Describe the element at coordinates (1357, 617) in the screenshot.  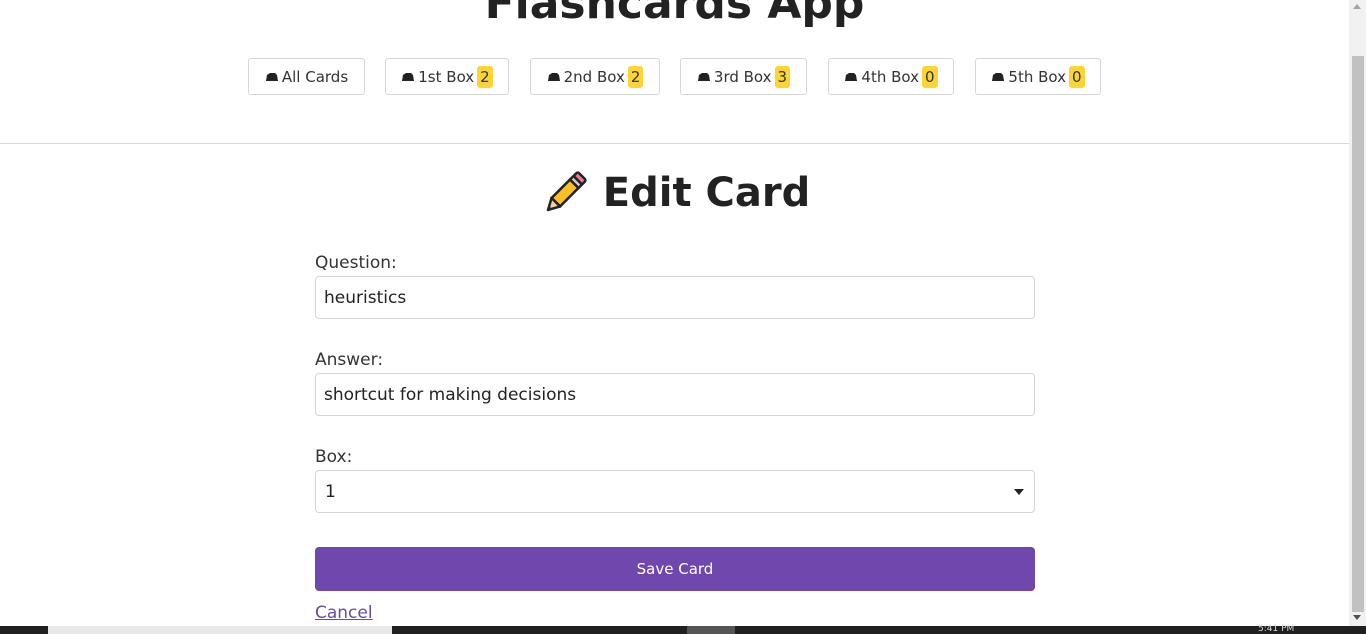
I see `scroll-down-arrow-icon` at that location.